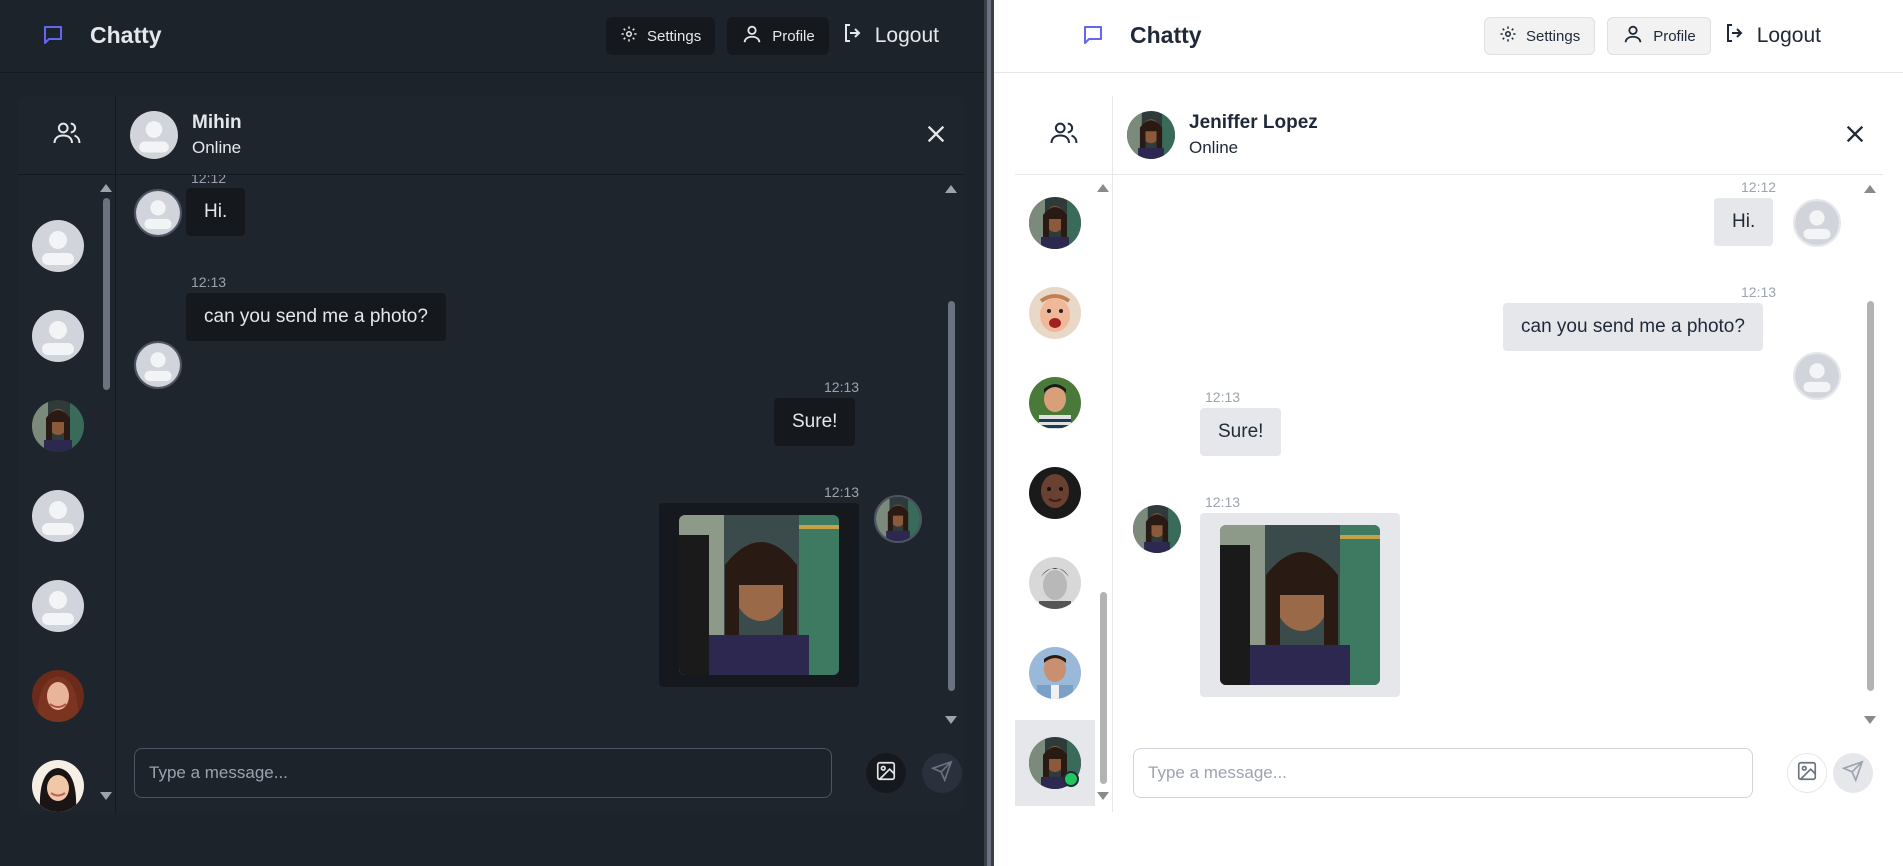 The image size is (1903, 866). I want to click on settings-label: Settings, so click(1553, 36).